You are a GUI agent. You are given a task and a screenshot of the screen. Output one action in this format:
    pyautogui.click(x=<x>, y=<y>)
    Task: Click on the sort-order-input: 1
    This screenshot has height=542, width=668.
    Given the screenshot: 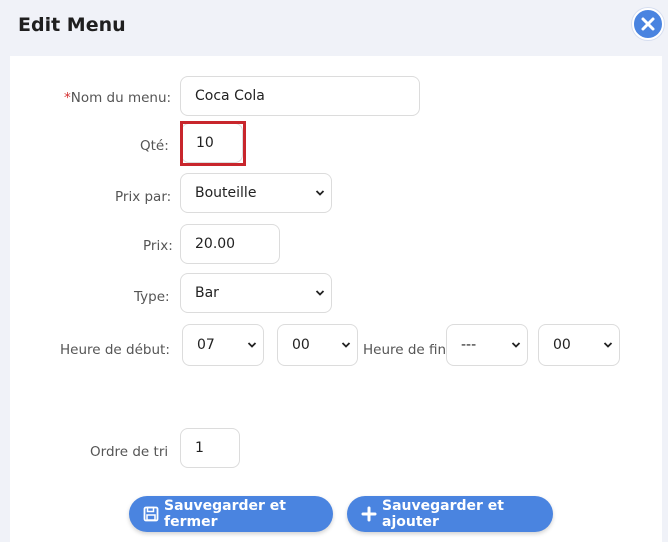 What is the action you would take?
    pyautogui.click(x=210, y=448)
    